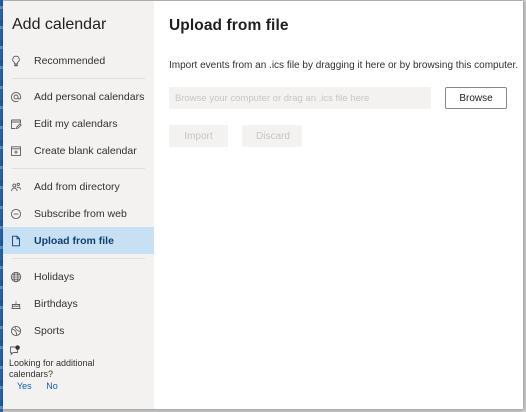  Describe the element at coordinates (16, 214) in the screenshot. I see `link-icon` at that location.